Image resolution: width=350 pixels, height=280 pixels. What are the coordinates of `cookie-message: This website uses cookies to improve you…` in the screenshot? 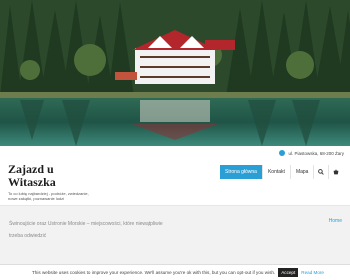 It's located at (154, 272).